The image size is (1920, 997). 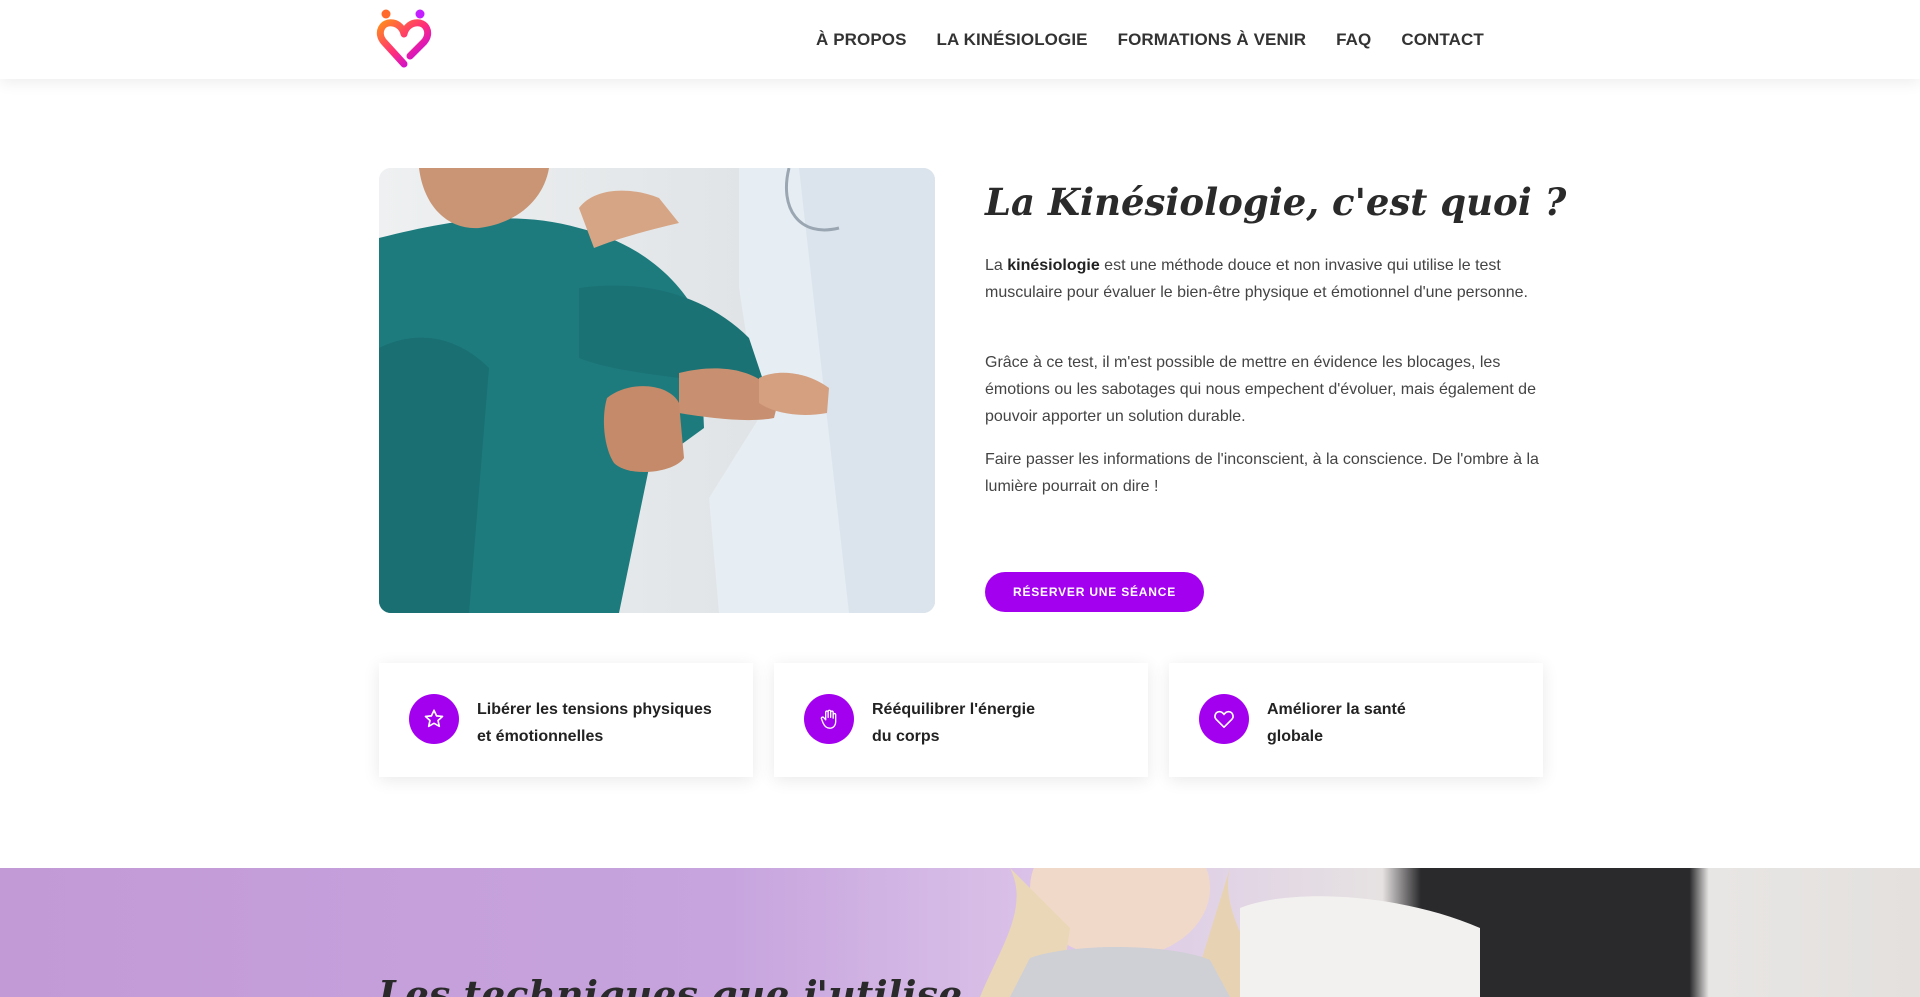 I want to click on feature-text: Rééquilibrer l'énergie du corps, so click(x=994, y=723).